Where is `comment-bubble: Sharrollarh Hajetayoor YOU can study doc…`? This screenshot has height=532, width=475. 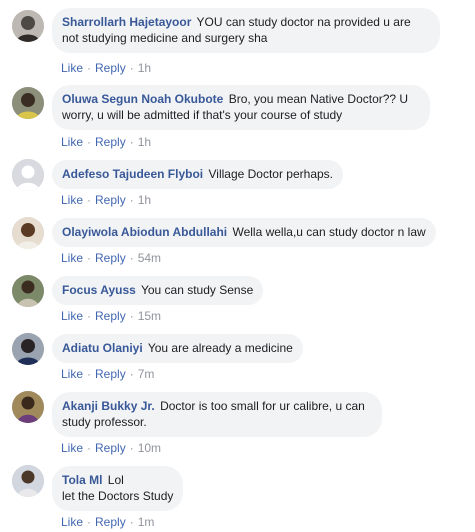
comment-bubble: Sharrollarh Hajetayoor YOU can study doc… is located at coordinates (246, 30).